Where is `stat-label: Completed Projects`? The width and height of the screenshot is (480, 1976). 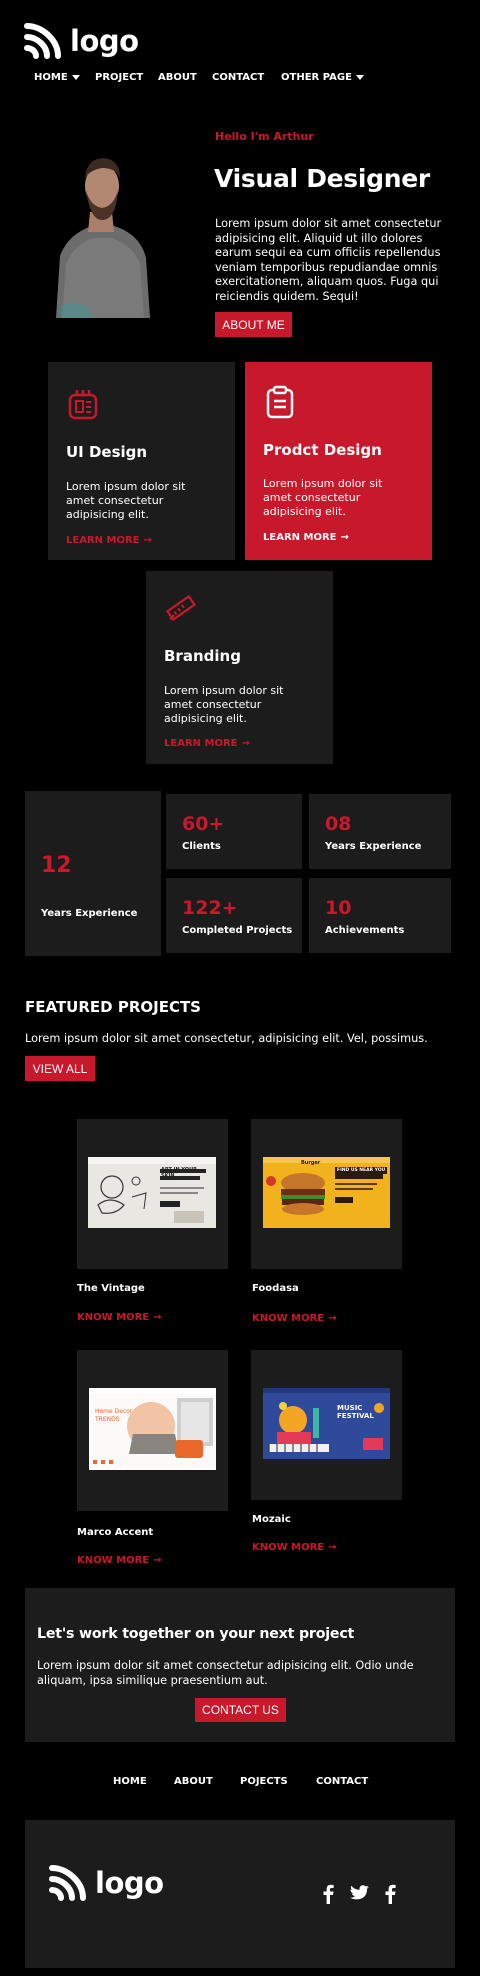
stat-label: Completed Projects is located at coordinates (237, 930).